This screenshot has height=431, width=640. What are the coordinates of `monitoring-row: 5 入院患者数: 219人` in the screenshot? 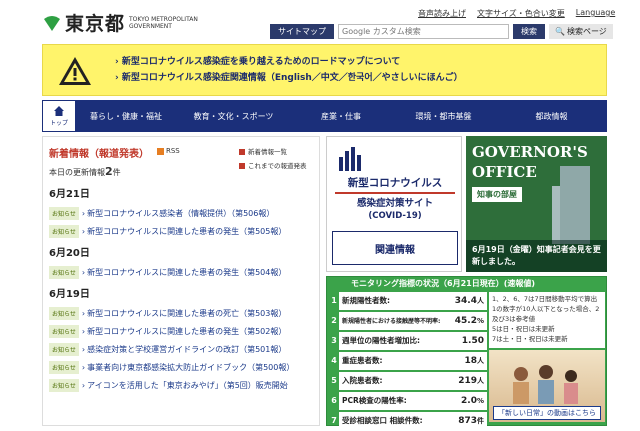 It's located at (408, 380).